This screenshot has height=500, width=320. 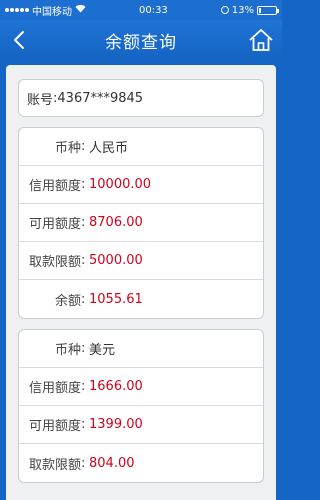 I want to click on back-button, so click(x=20, y=40).